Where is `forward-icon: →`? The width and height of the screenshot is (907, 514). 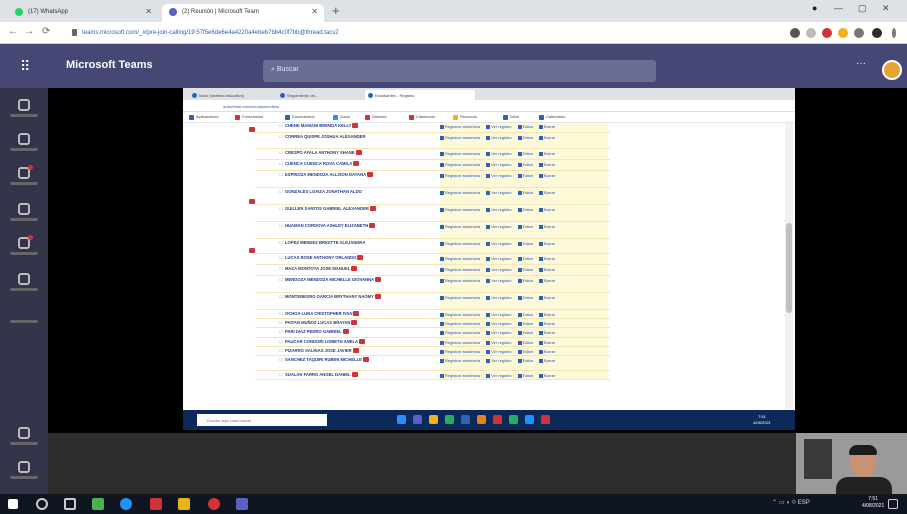 forward-icon: → is located at coordinates (29, 31).